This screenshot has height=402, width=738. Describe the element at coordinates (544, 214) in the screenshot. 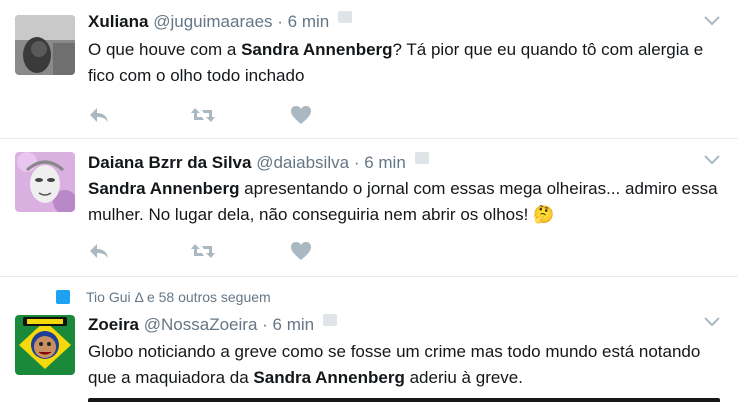

I see `thinking-face-icon: 🤔` at that location.